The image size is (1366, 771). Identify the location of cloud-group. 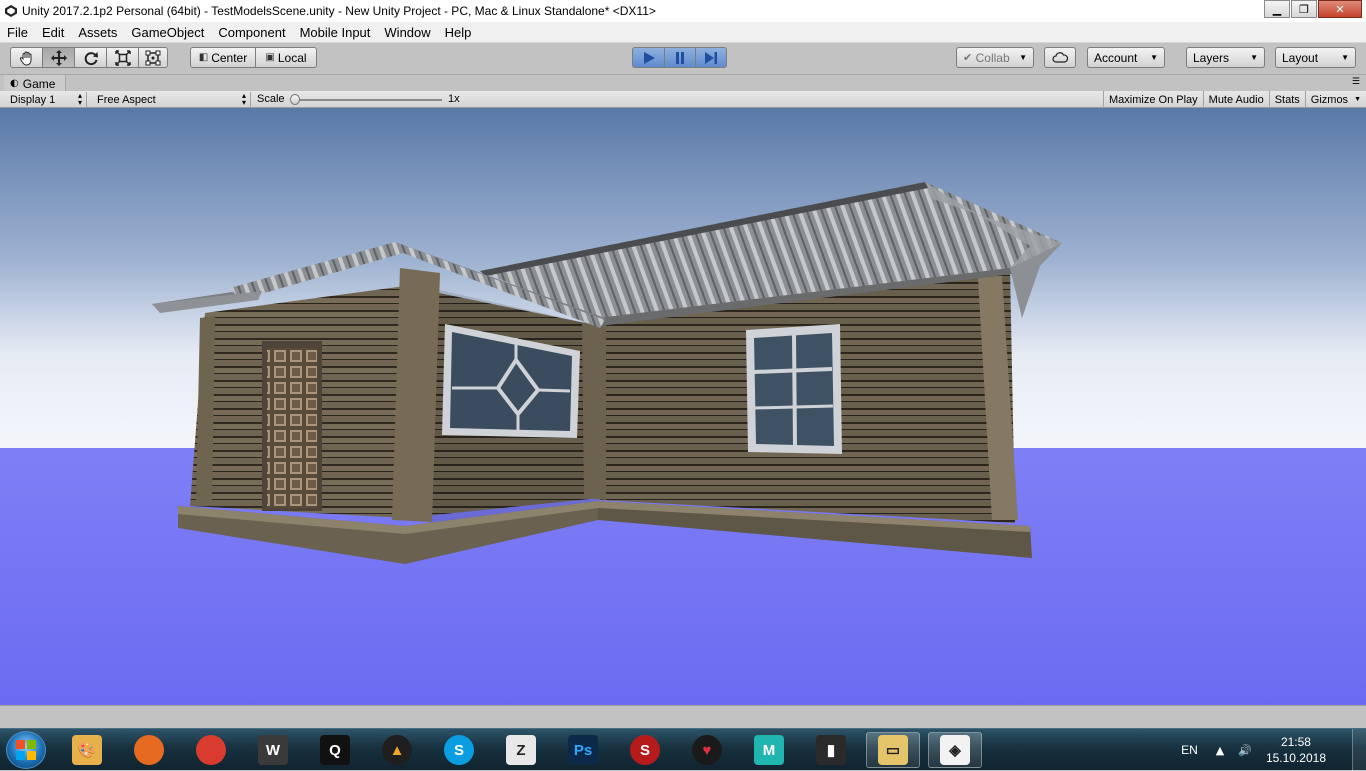
(1060, 57).